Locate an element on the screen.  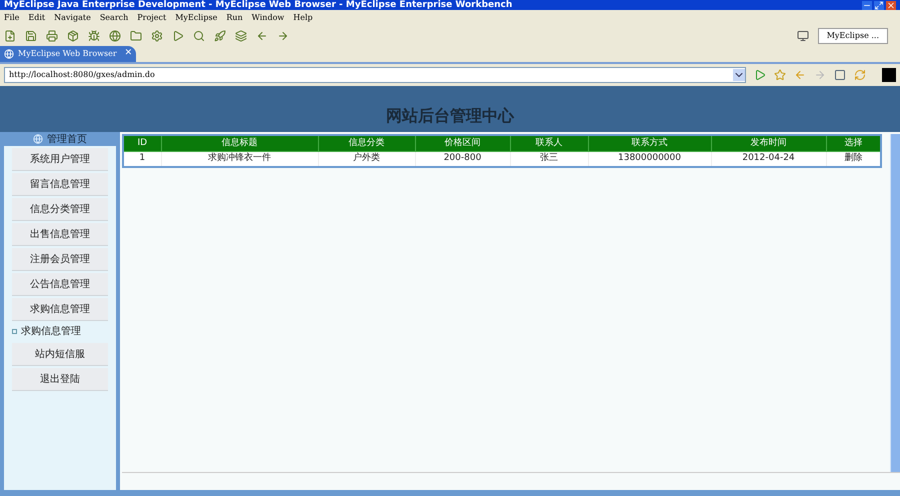
minimize-icon is located at coordinates (867, 5).